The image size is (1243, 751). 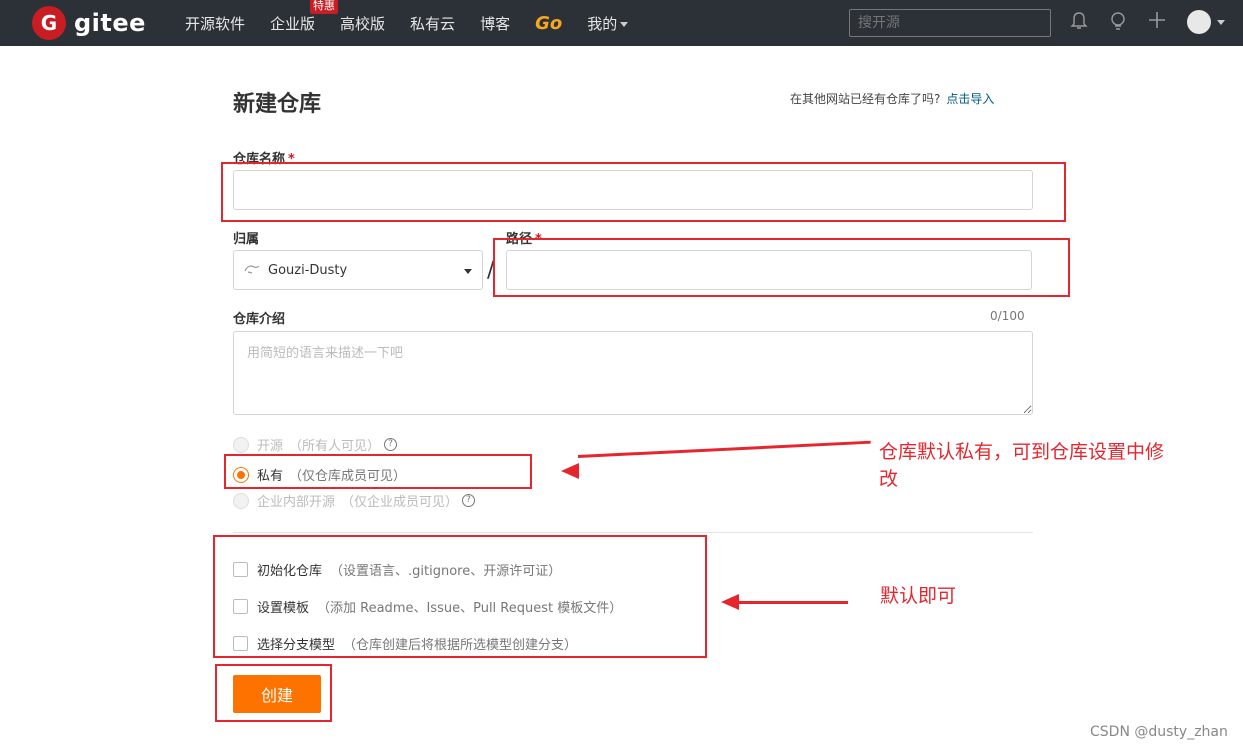 I want to click on nav-item-open-source: 开源软件, so click(x=215, y=23).